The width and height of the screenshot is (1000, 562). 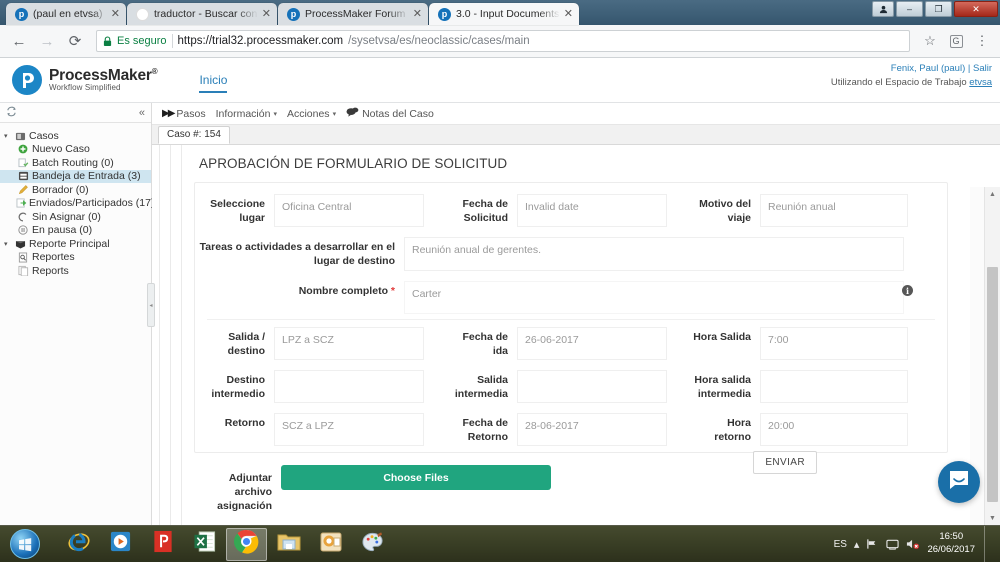 I want to click on back-button: ←, so click(x=19, y=41).